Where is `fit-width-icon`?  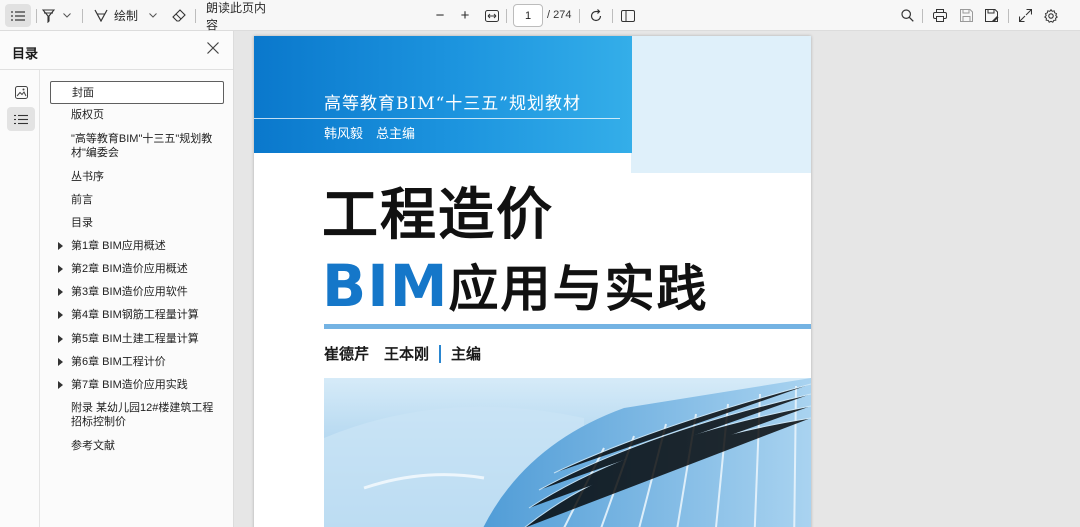 fit-width-icon is located at coordinates (492, 15).